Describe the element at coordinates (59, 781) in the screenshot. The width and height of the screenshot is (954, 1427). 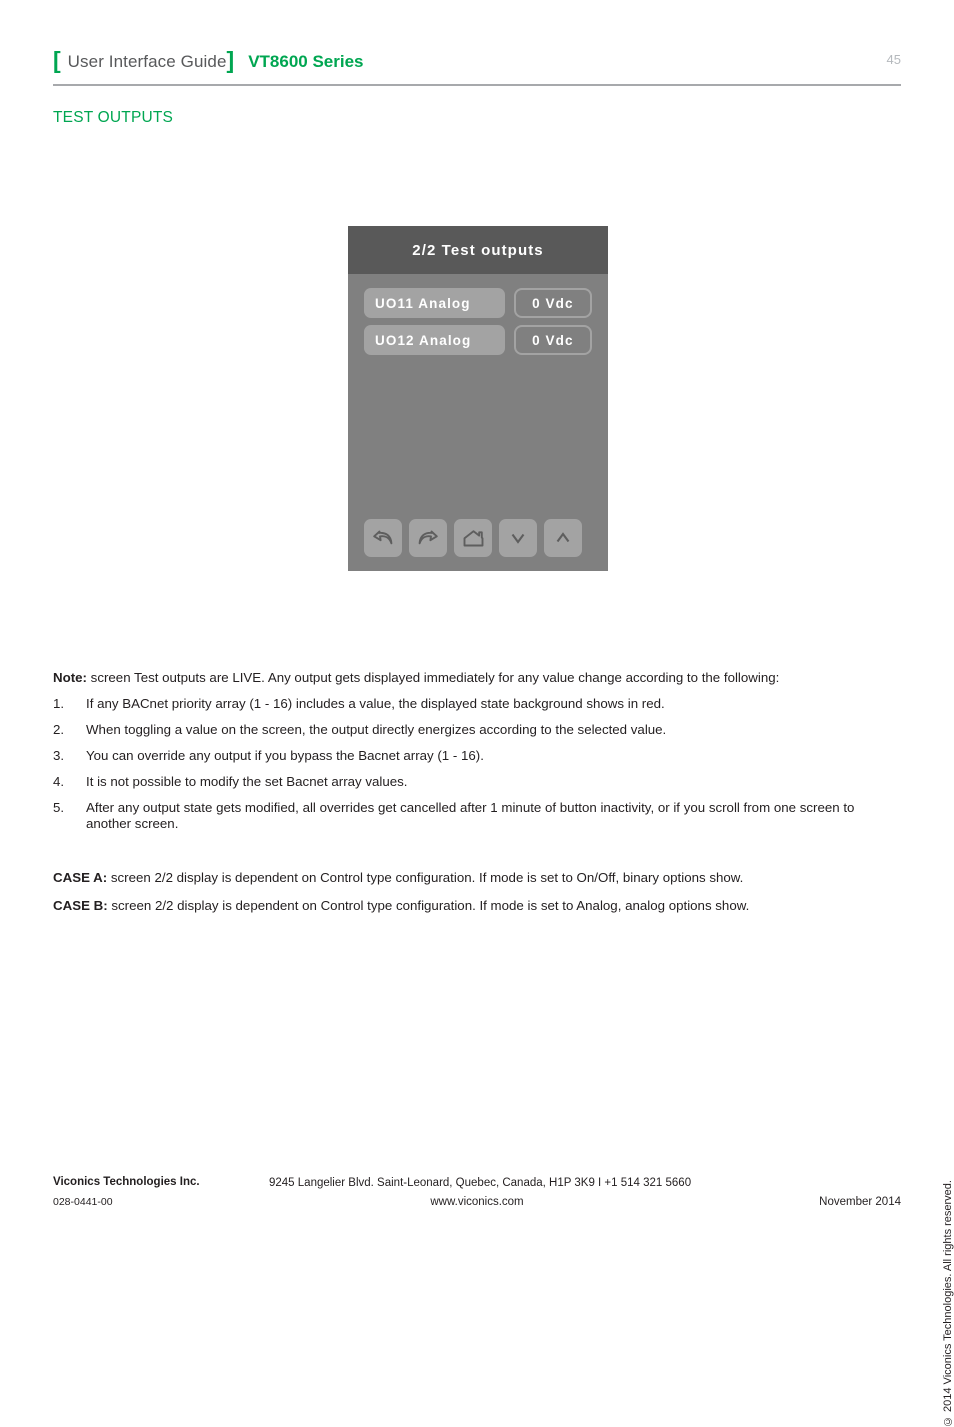
I see `note-item-number: 4.` at that location.